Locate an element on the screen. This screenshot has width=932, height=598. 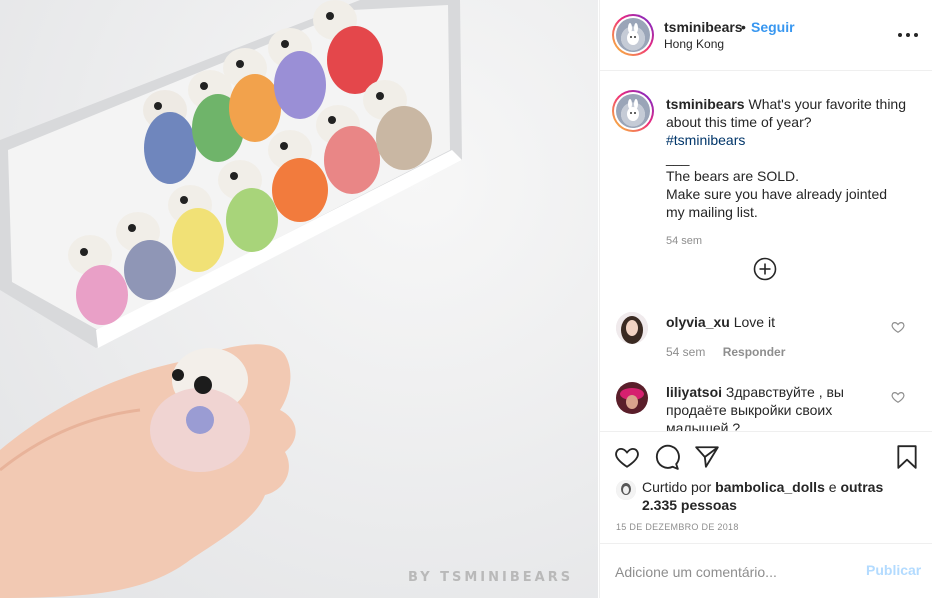
caption-username: tsminibears is located at coordinates (705, 104).